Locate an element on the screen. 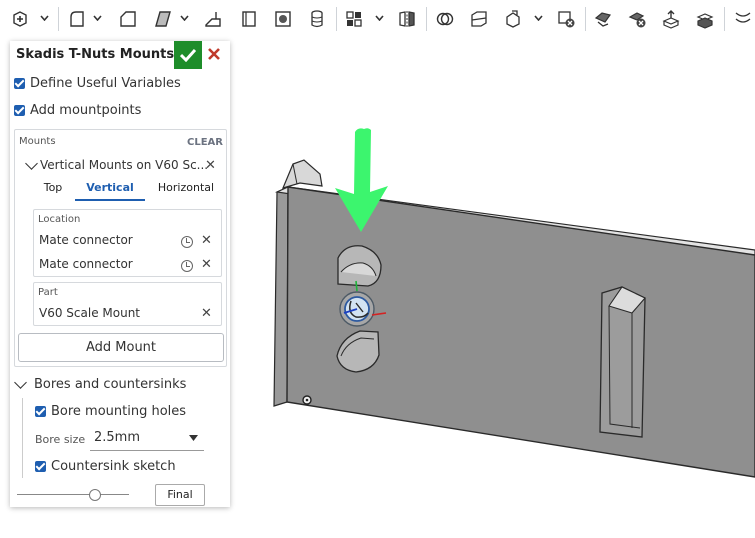 This screenshot has width=755, height=538. shell-icon is located at coordinates (213, 19).